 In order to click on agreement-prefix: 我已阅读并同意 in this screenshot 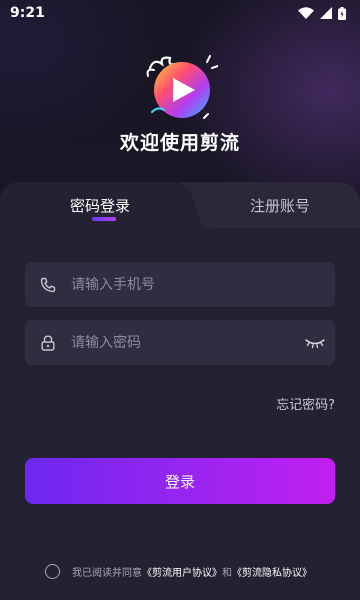, I will do `click(107, 573)`.